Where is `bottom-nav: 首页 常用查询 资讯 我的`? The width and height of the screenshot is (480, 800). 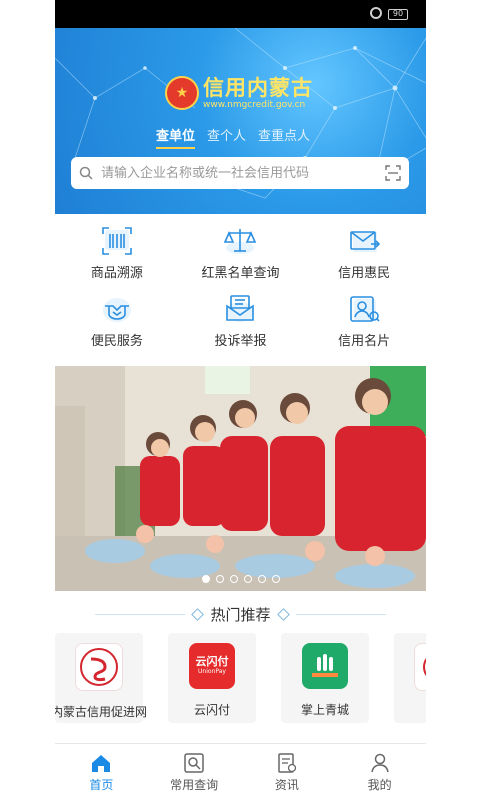 bottom-nav: 首页 常用查询 资讯 我的 is located at coordinates (240, 771).